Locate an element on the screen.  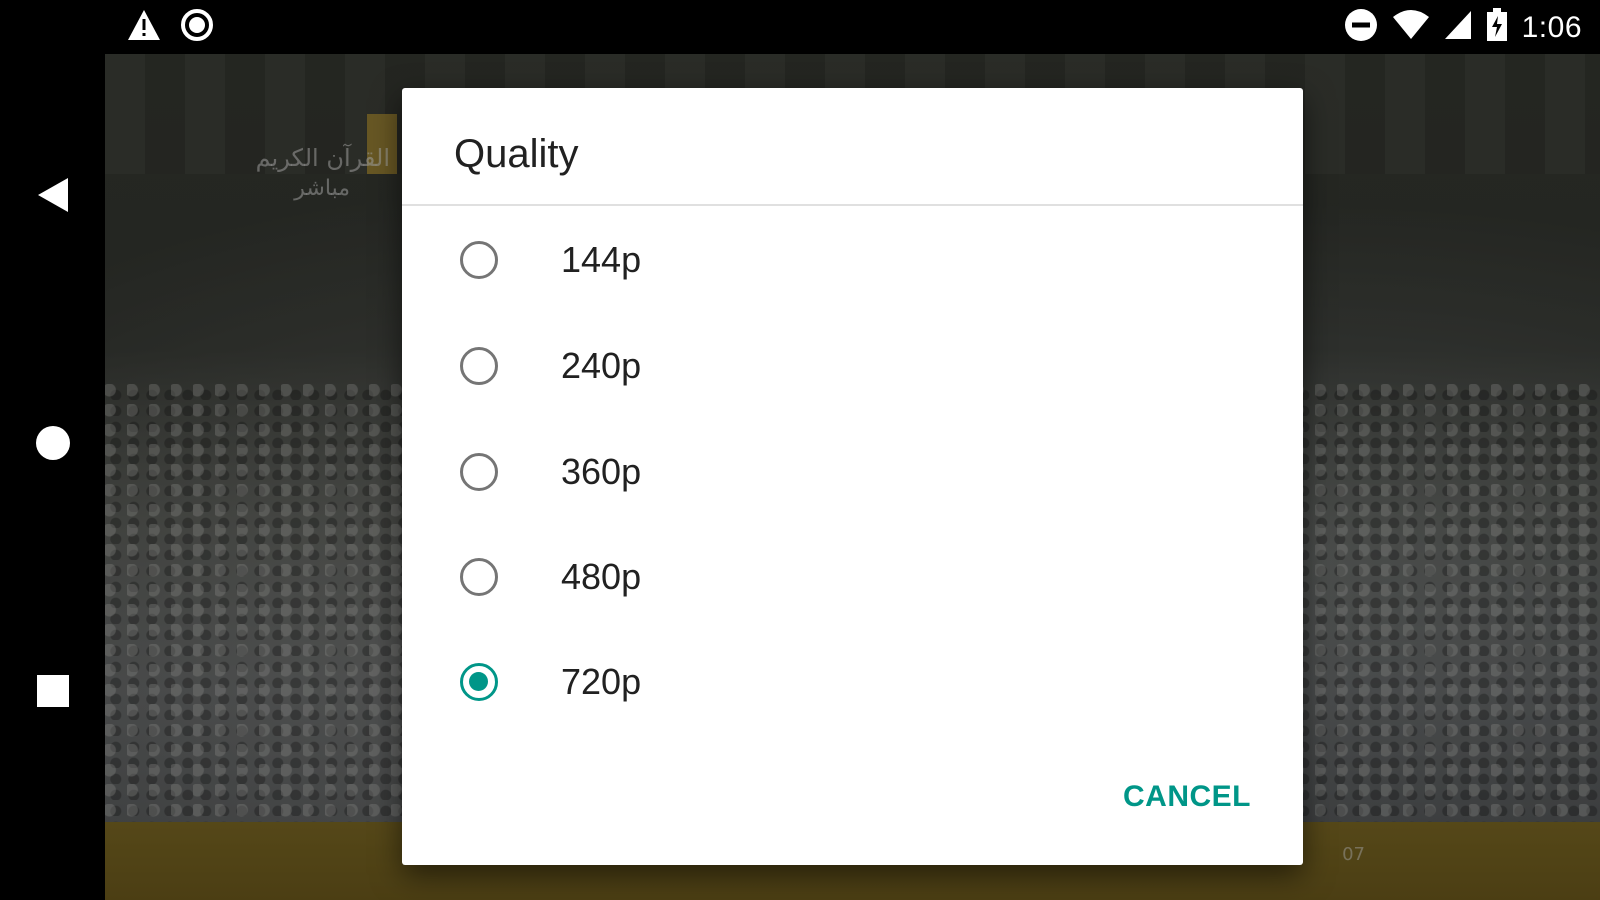
status-right-icons: 1:06 is located at coordinates (1463, 27).